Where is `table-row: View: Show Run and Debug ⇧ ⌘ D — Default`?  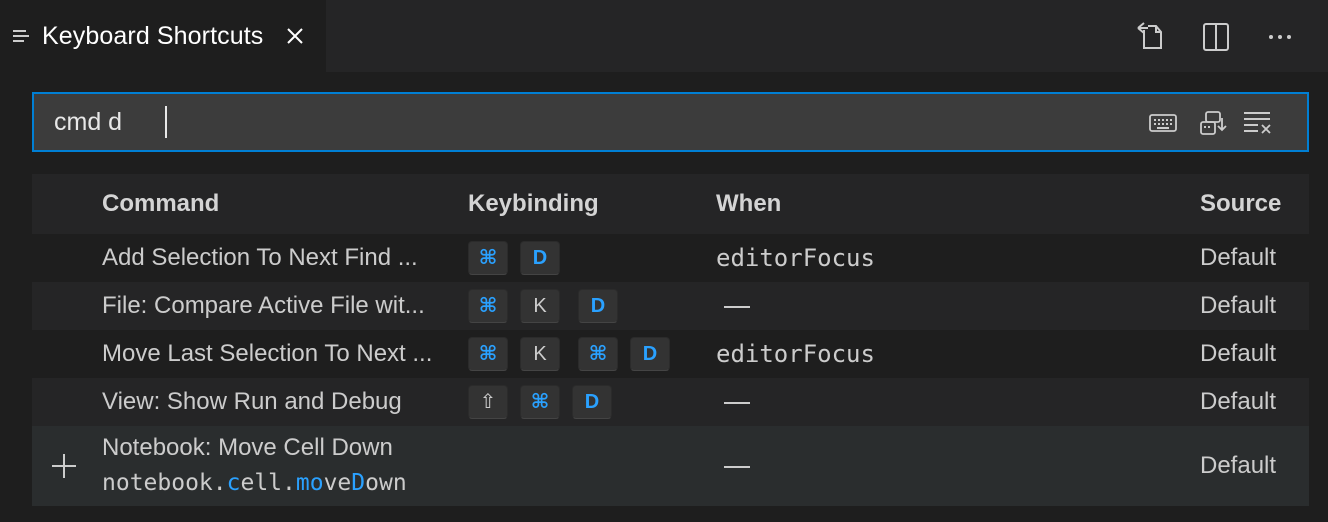
table-row: View: Show Run and Debug ⇧ ⌘ D — Default is located at coordinates (670, 402).